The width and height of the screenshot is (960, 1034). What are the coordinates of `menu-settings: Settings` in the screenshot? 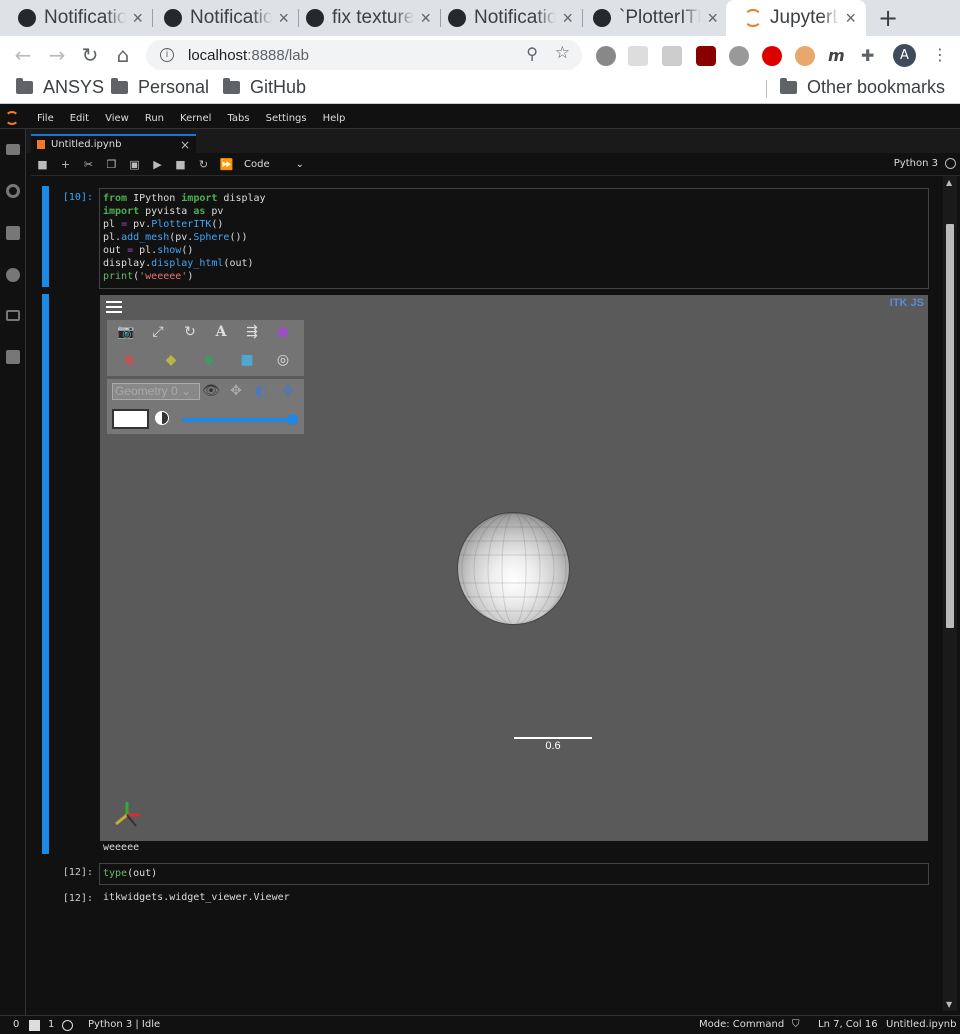 It's located at (286, 118).